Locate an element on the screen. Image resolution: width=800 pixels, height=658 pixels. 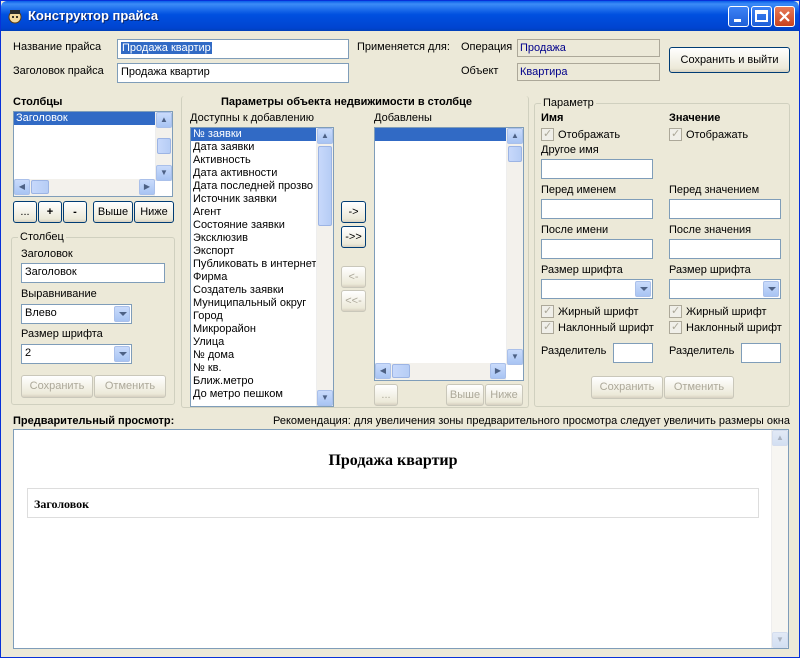
columns-vscroll: ▲ ▼ is located at coordinates (163, 146).